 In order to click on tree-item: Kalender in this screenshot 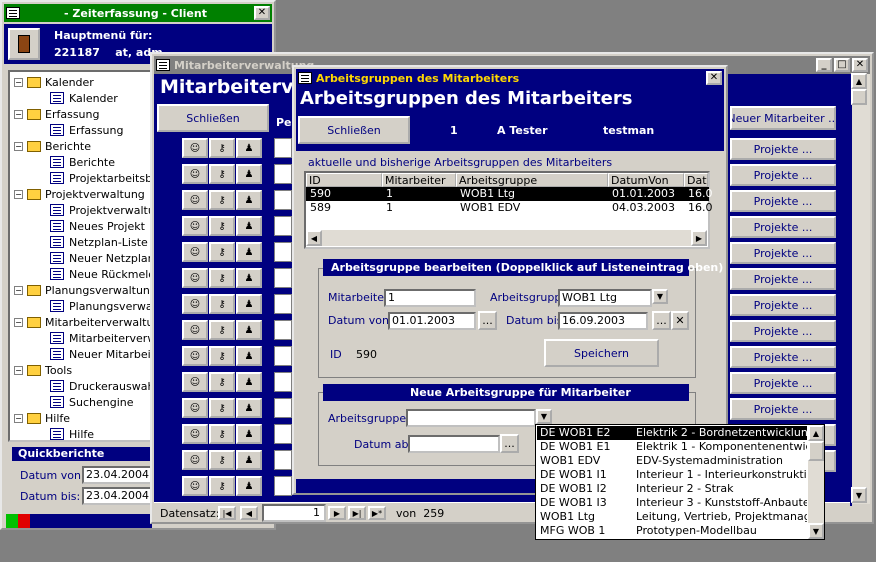, I will do `click(84, 98)`.